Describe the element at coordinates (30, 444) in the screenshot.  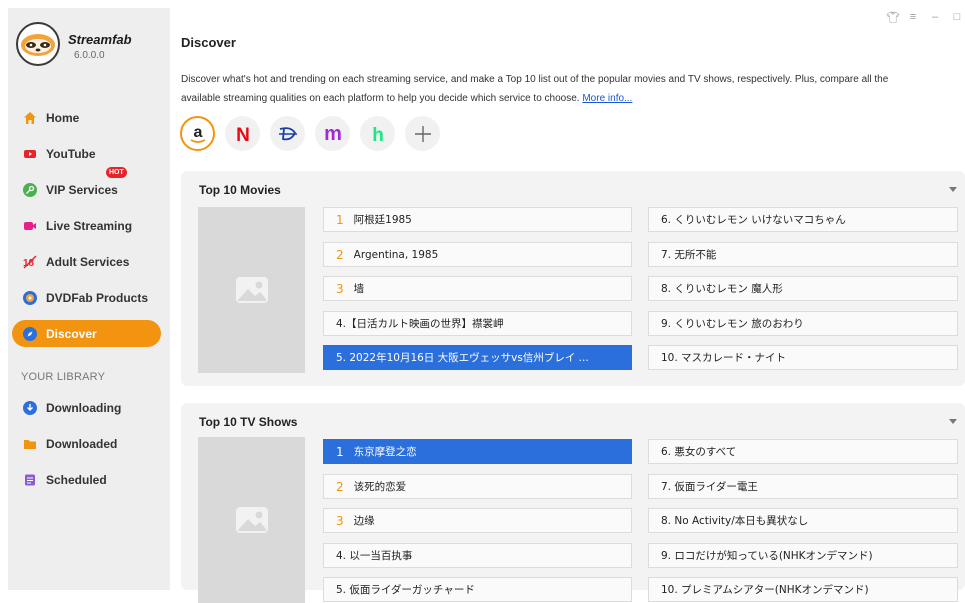
I see `folder-icon` at that location.